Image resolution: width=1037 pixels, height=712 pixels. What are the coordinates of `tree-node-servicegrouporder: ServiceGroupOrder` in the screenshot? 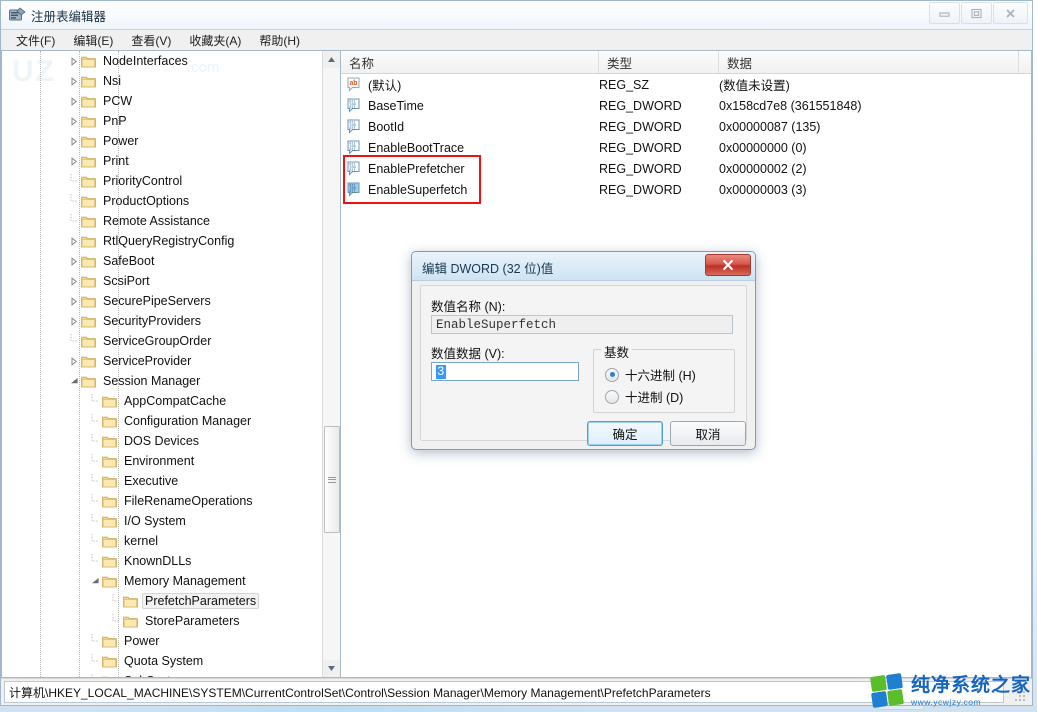 It's located at (162, 341).